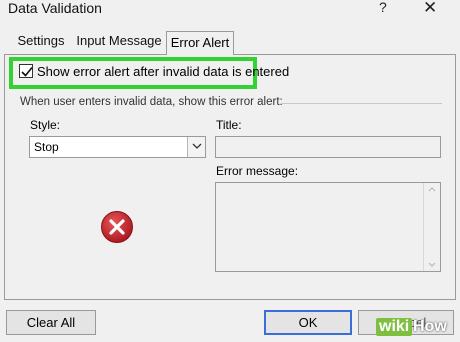 This screenshot has width=460, height=342. What do you see at coordinates (117, 147) in the screenshot?
I see `style-select: Stop` at bounding box center [117, 147].